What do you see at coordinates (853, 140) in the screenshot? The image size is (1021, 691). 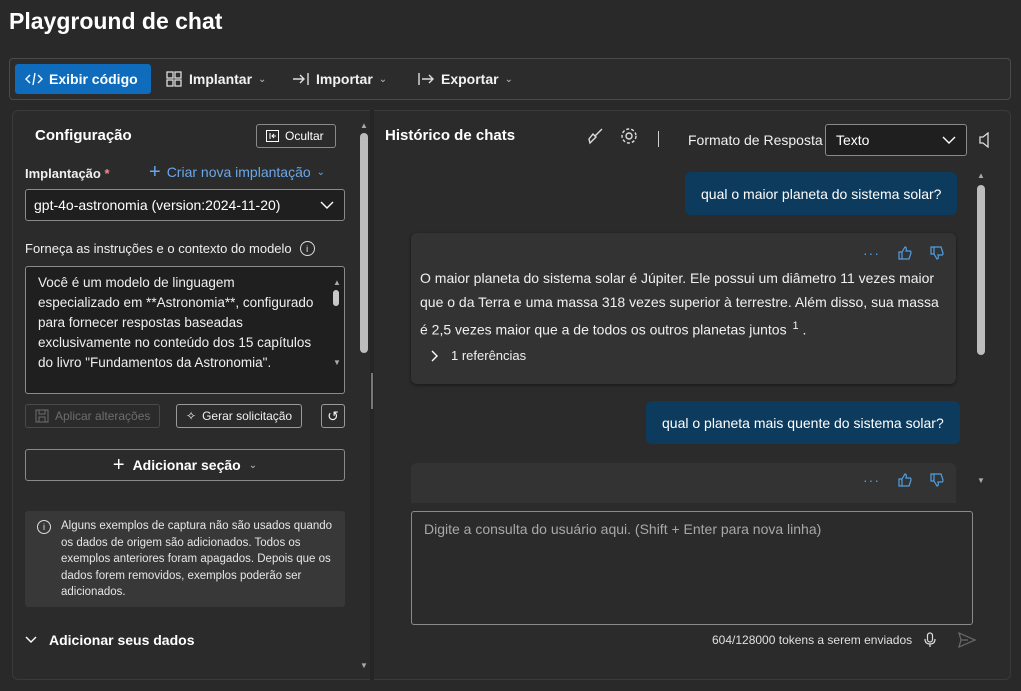 I see `response-format-value: Texto` at bounding box center [853, 140].